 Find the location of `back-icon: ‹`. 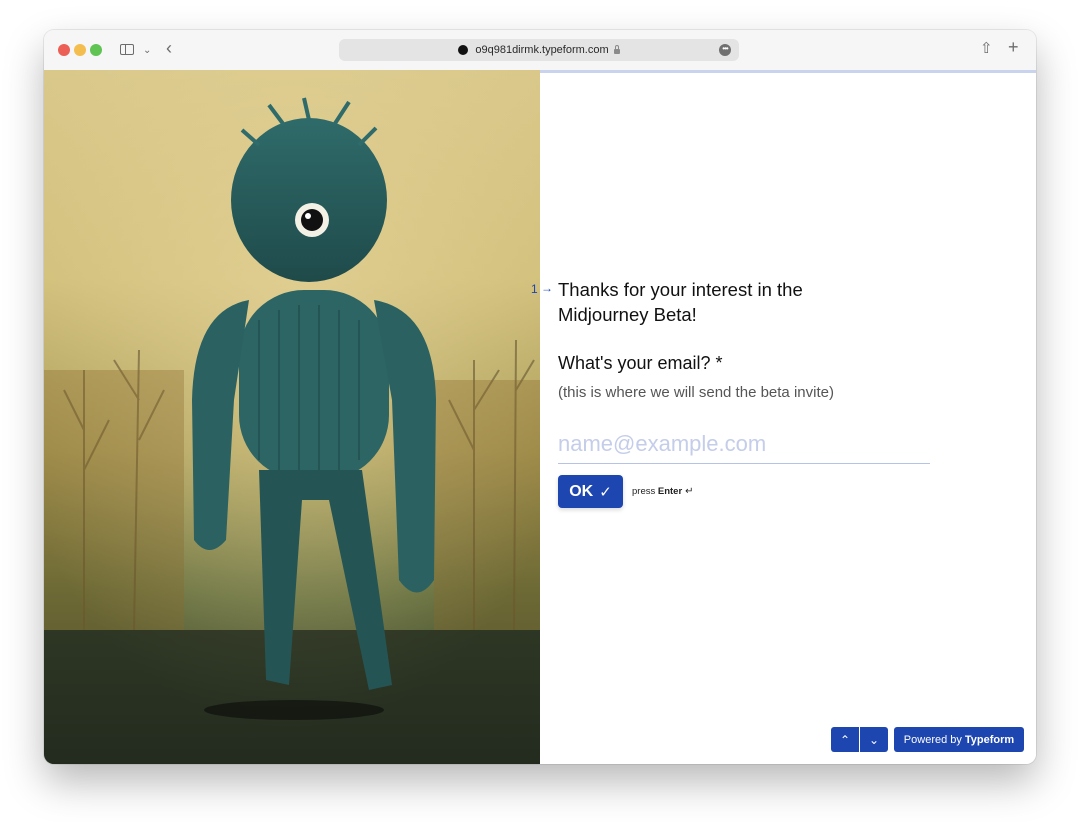

back-icon: ‹ is located at coordinates (169, 48).